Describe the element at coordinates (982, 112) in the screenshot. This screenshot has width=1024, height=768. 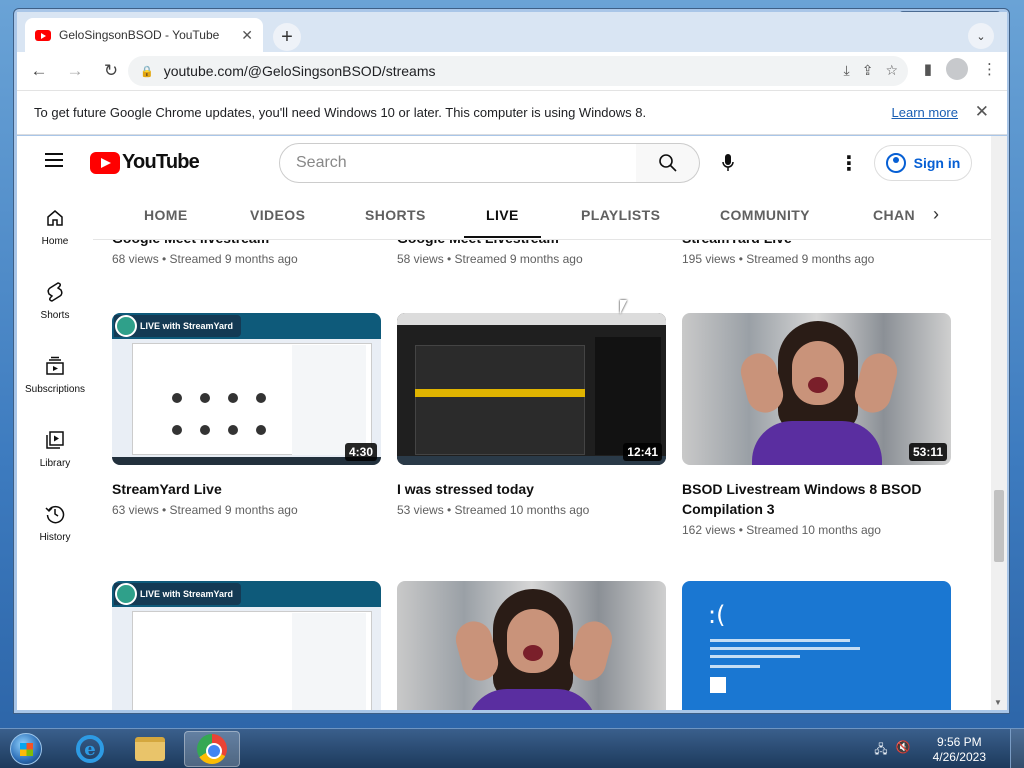
I see `close-infobar-icon: ✕` at that location.